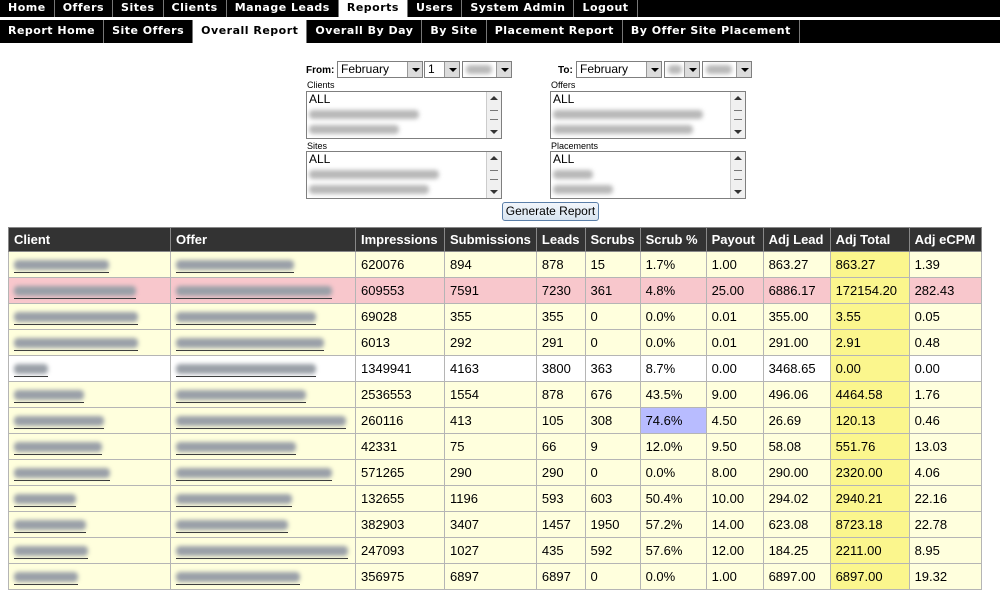 The width and height of the screenshot is (1000, 600). I want to click on offers-scrollbar, so click(737, 115).